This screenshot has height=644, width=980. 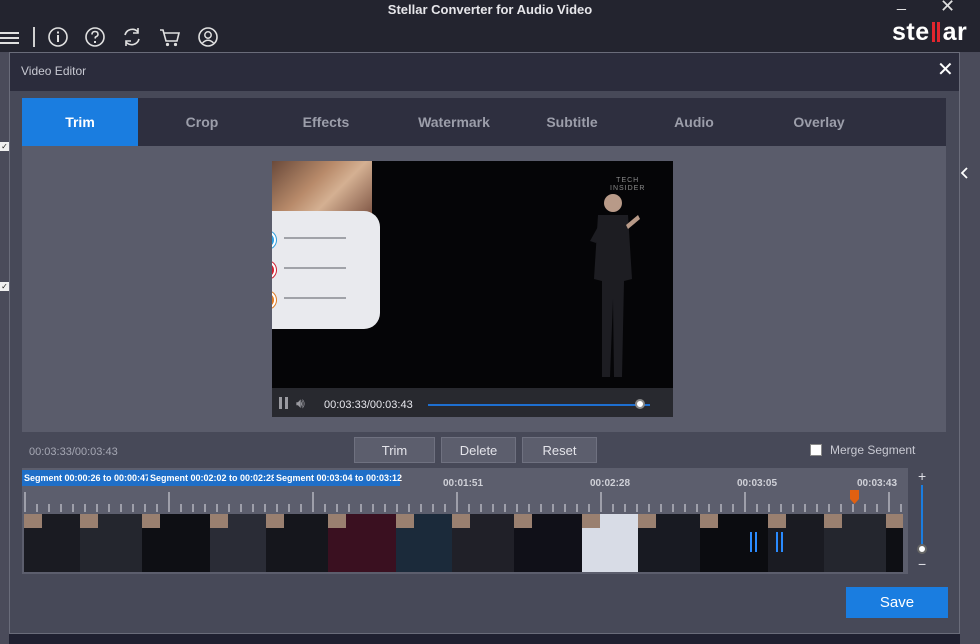 I want to click on info-icon, so click(x=58, y=37).